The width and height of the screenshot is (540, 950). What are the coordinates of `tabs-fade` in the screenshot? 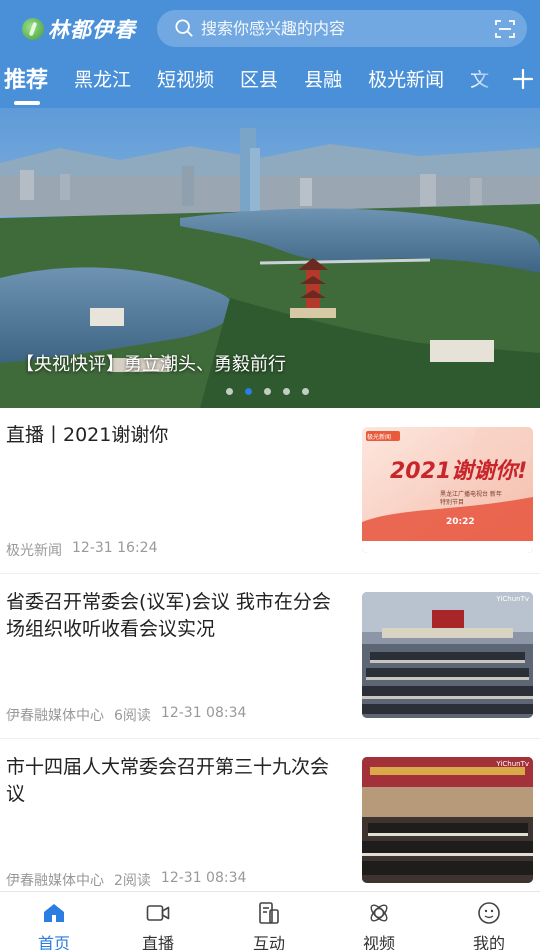 It's located at (488, 78).